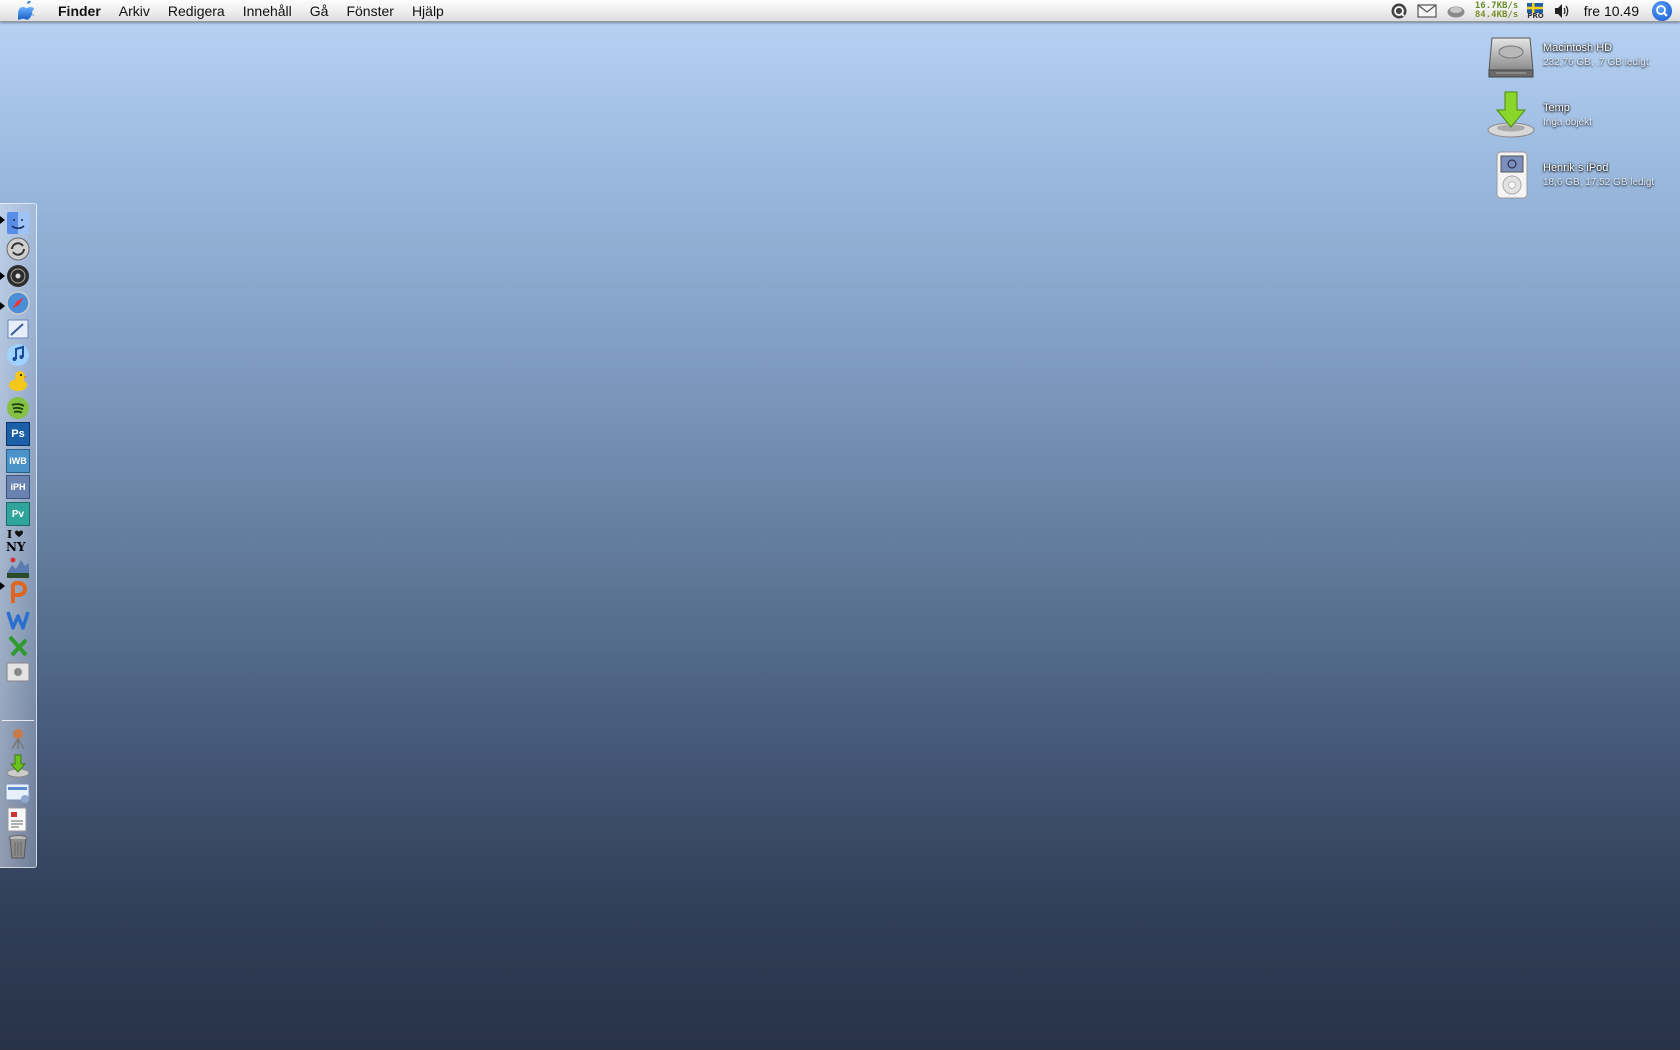 The width and height of the screenshot is (1680, 1050). I want to click on growl-icon, so click(1456, 11).